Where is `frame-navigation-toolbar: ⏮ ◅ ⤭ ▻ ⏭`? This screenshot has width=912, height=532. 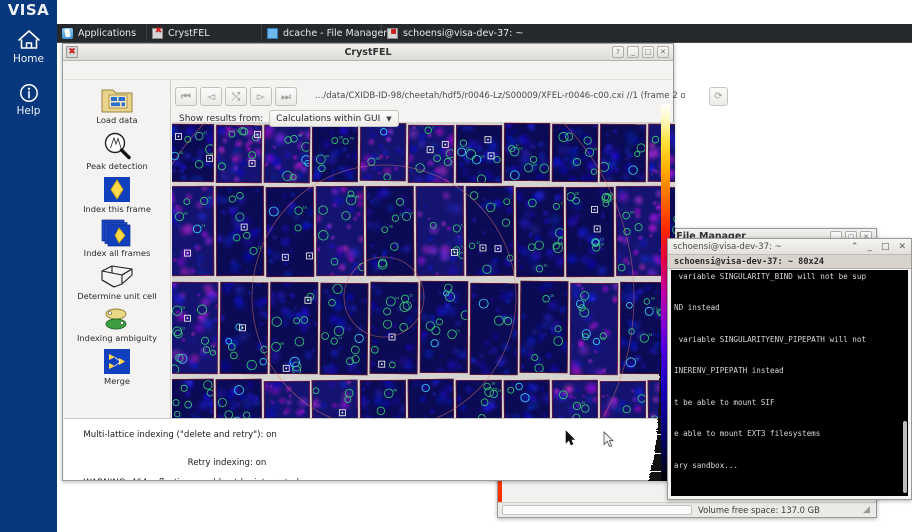
frame-navigation-toolbar: ⏮ ◅ ⤭ ▻ ⏭ is located at coordinates (236, 96).